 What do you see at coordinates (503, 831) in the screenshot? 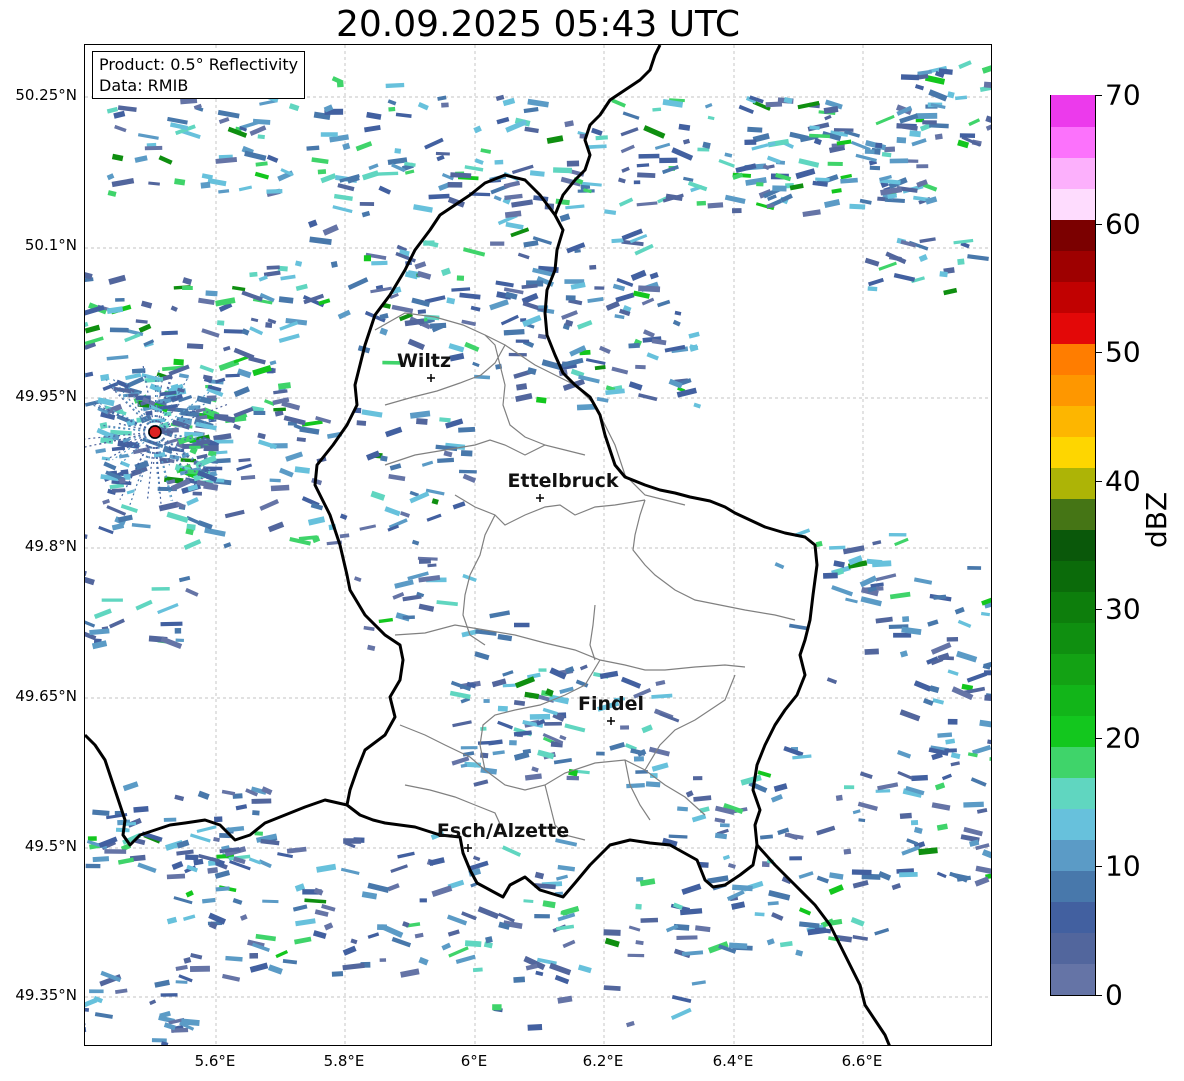
I see `city-label-esch-alzette: Esch/Alzette` at bounding box center [503, 831].